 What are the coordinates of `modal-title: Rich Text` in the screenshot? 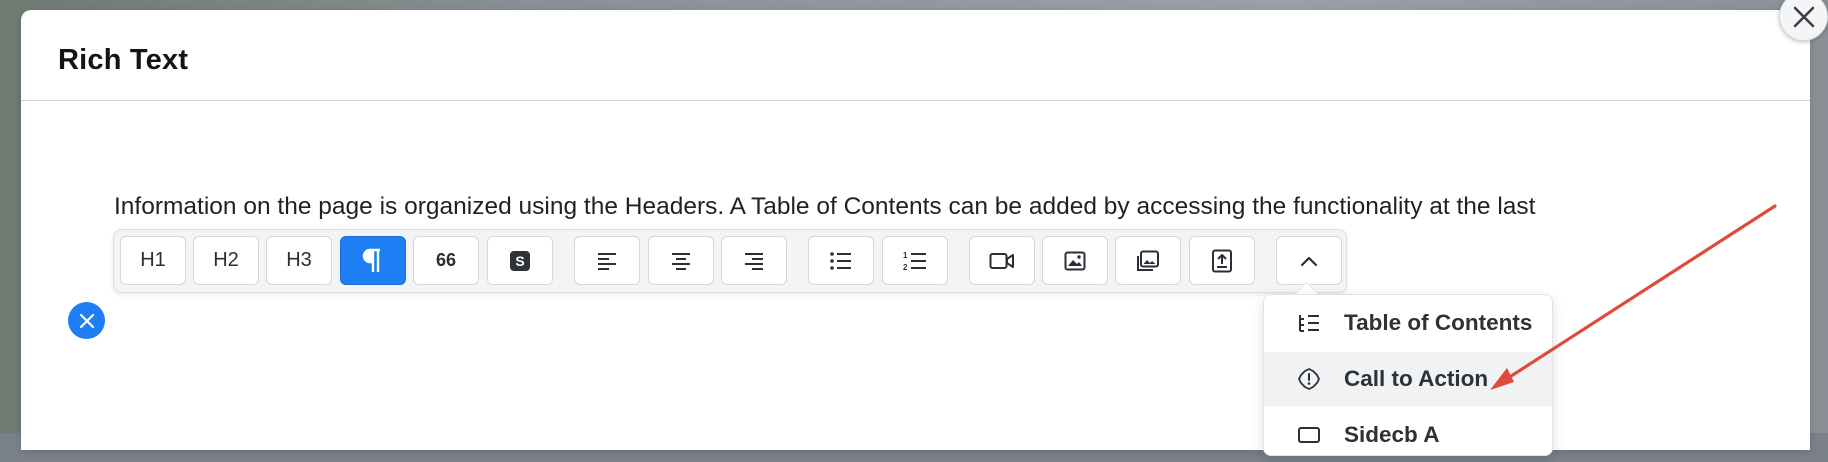 It's located at (123, 59).